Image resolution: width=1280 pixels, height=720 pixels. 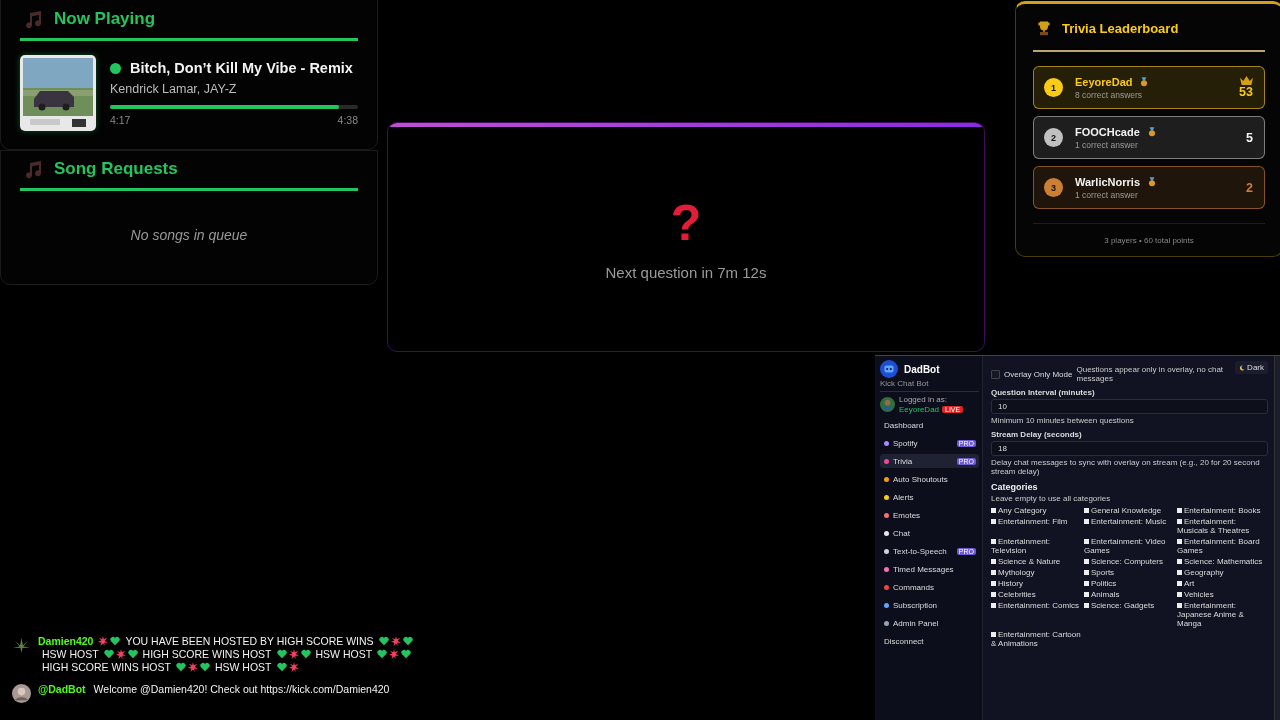 I want to click on category-option: Entertainment: Video Games, so click(x=1129, y=546).